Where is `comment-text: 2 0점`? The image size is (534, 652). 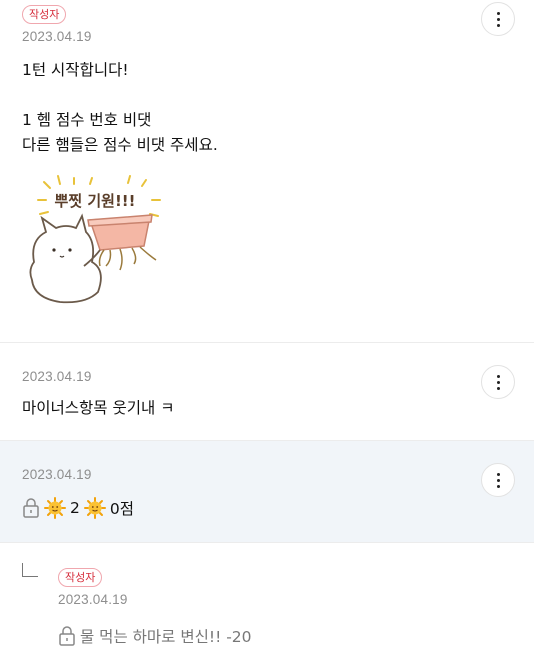 comment-text: 2 0점 is located at coordinates (78, 508).